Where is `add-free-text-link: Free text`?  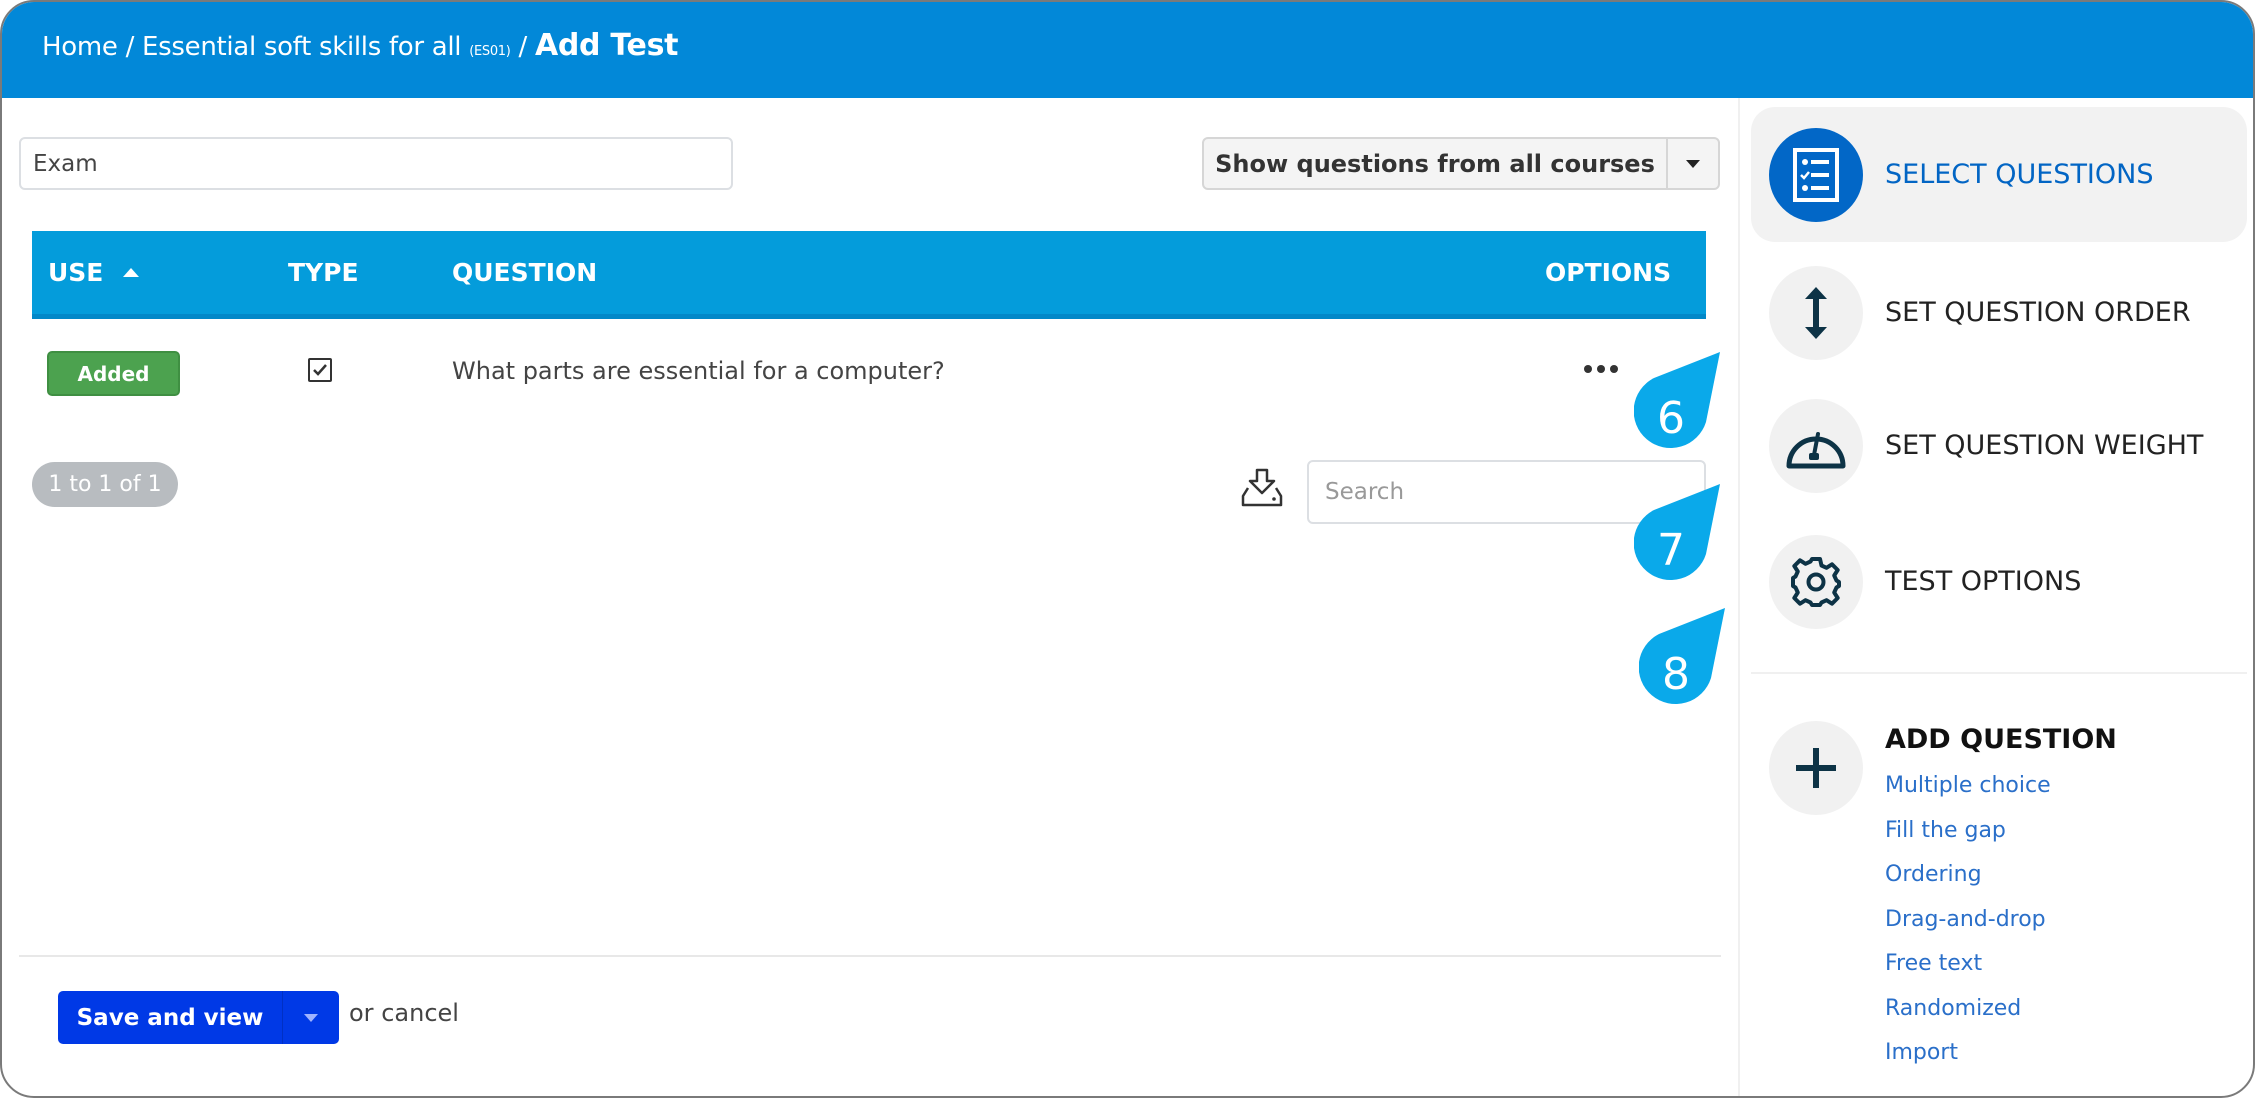 add-free-text-link: Free text is located at coordinates (1933, 963).